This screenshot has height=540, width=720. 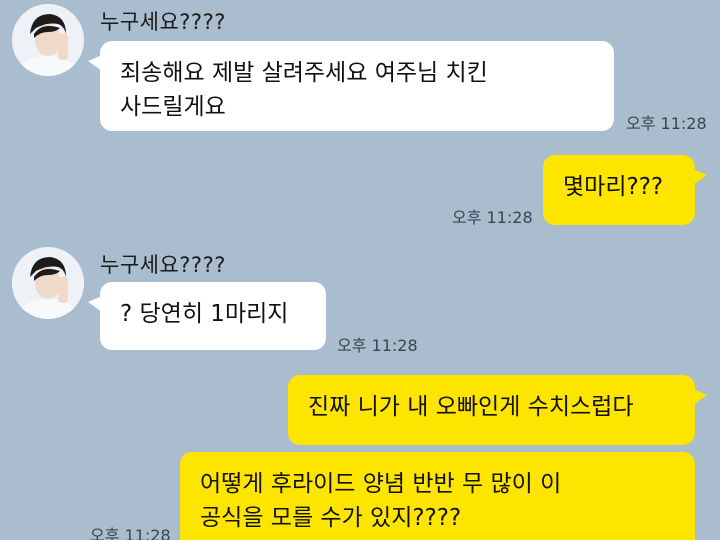 What do you see at coordinates (207, 316) in the screenshot?
I see `incoming-message-bubble: ? 당연히 1마리지` at bounding box center [207, 316].